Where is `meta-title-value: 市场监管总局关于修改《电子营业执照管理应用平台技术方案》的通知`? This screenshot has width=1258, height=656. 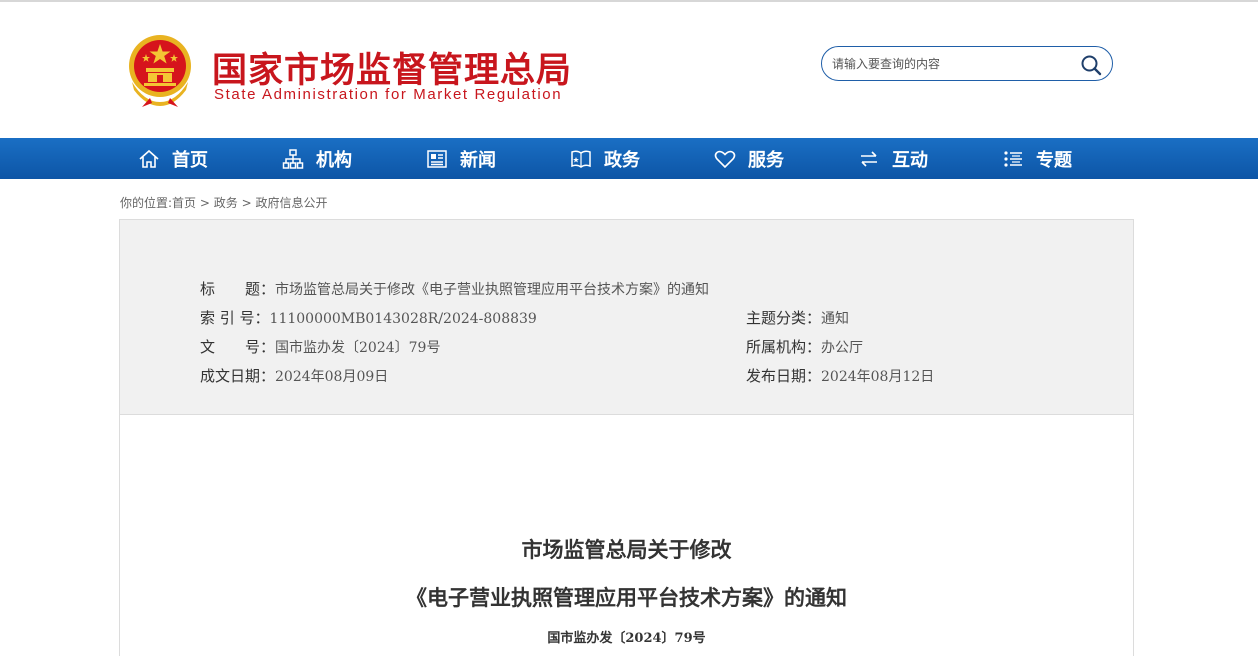
meta-title-value: 市场监管总局关于修改《电子营业执照管理应用平台技术方案》的通知 is located at coordinates (492, 290).